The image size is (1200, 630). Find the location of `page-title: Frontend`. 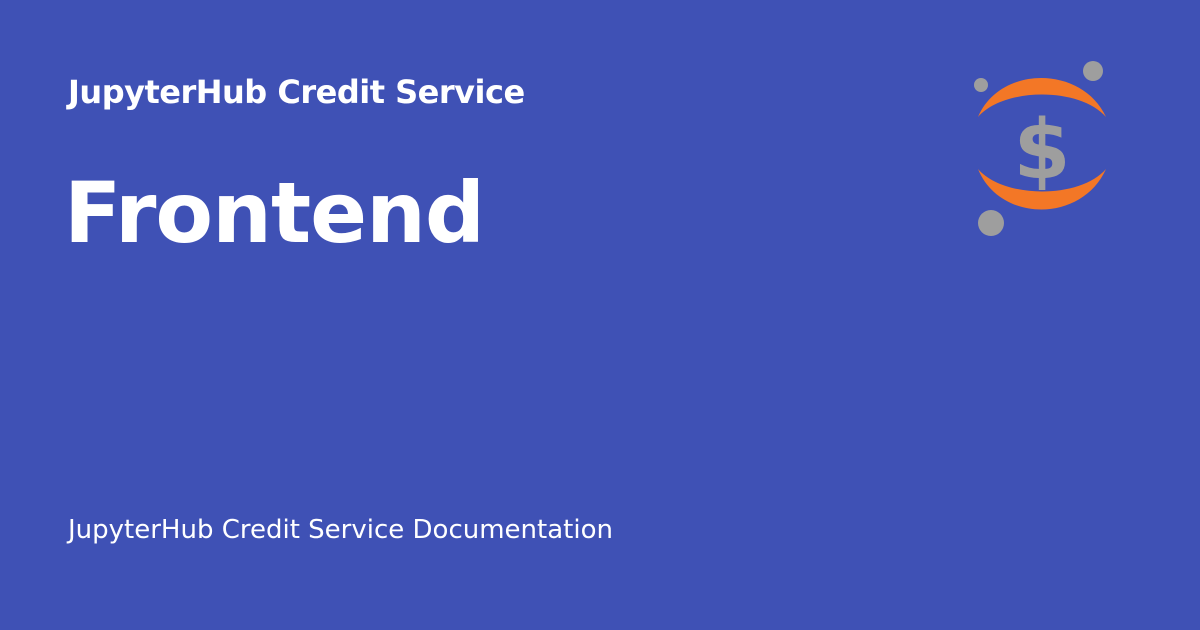

page-title: Frontend is located at coordinates (274, 213).